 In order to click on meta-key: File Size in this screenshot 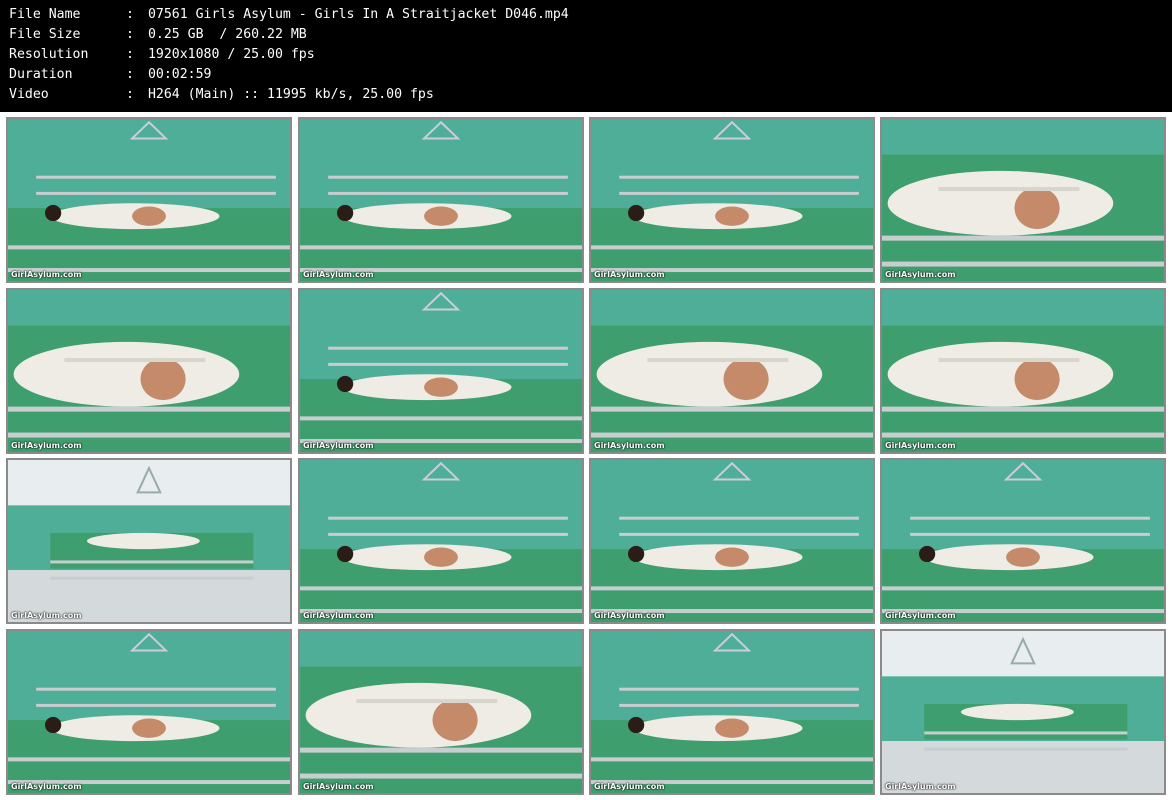, I will do `click(45, 34)`.